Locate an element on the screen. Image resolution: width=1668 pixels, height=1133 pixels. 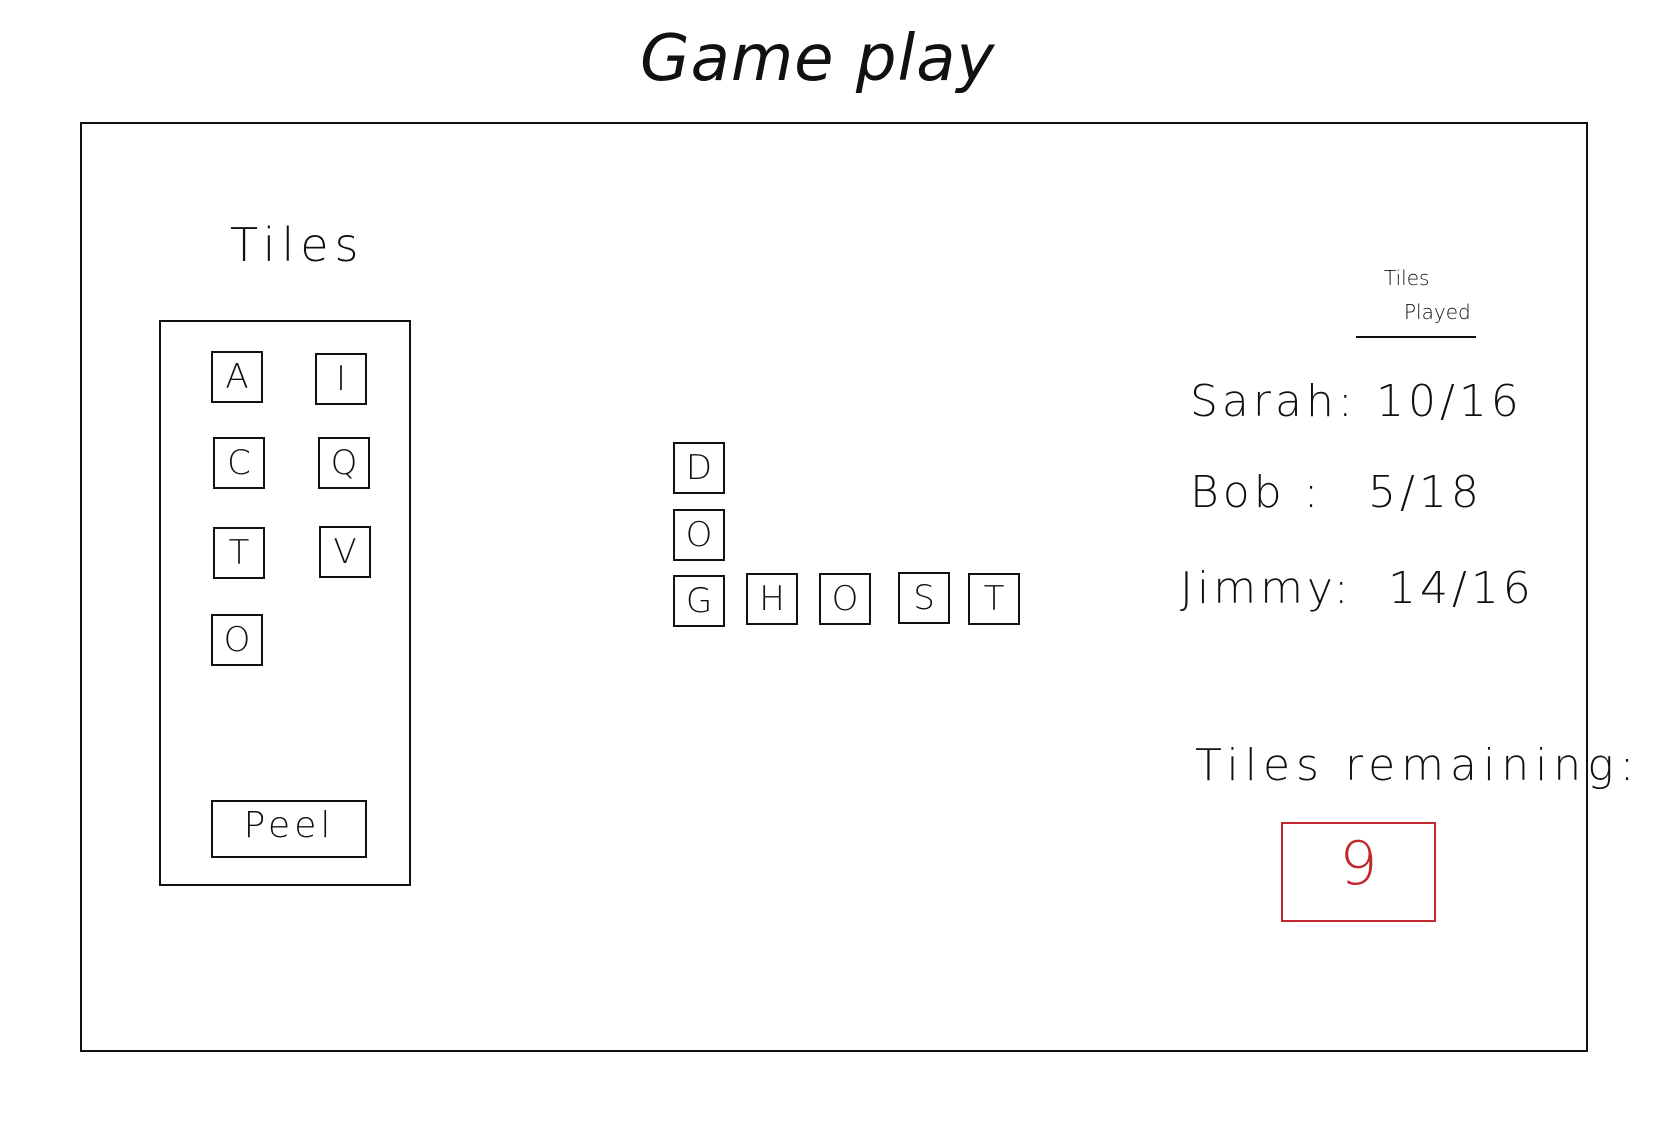
board-tile: H is located at coordinates (772, 599).